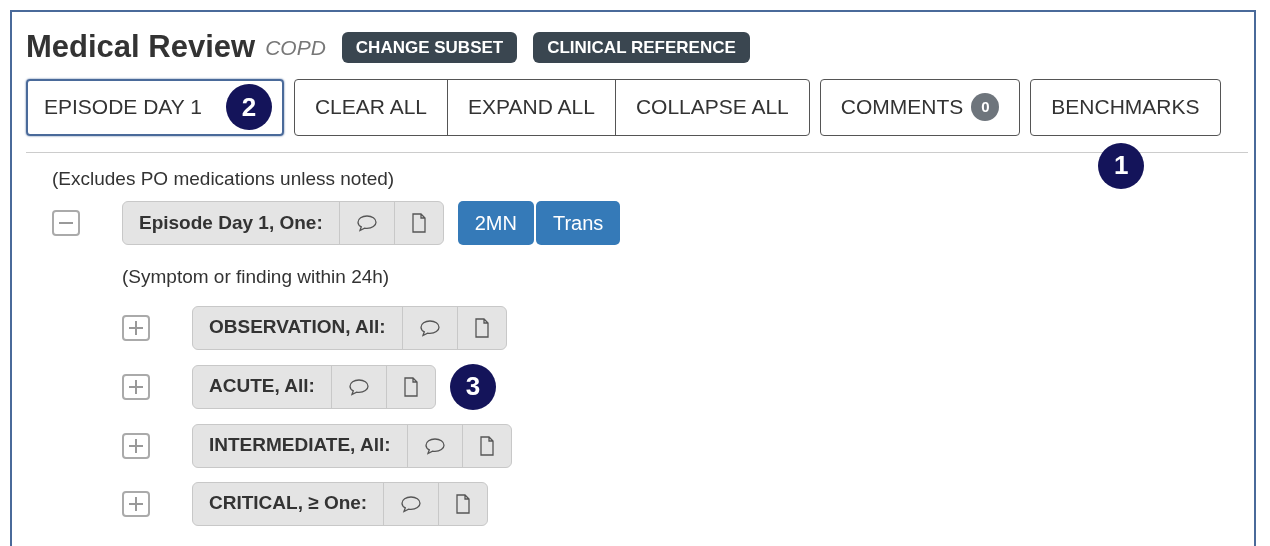  I want to click on criteria-label: Episode Day 1, One:, so click(231, 223).